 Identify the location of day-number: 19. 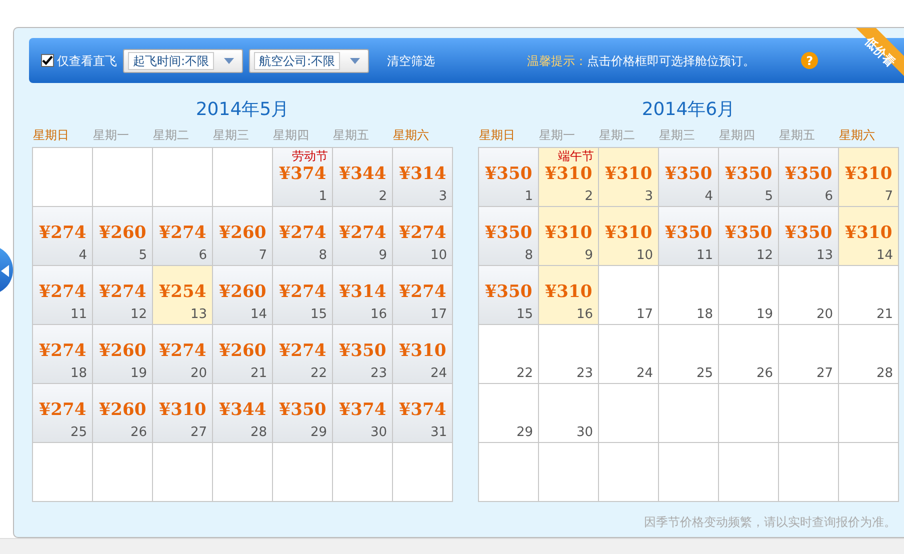
(764, 315).